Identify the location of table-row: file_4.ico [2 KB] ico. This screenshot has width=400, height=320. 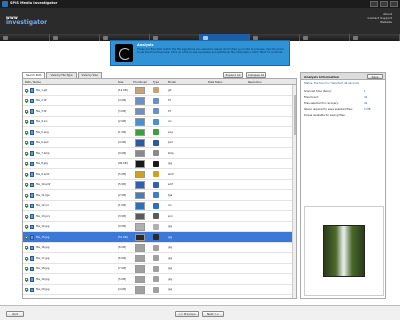
(159, 122).